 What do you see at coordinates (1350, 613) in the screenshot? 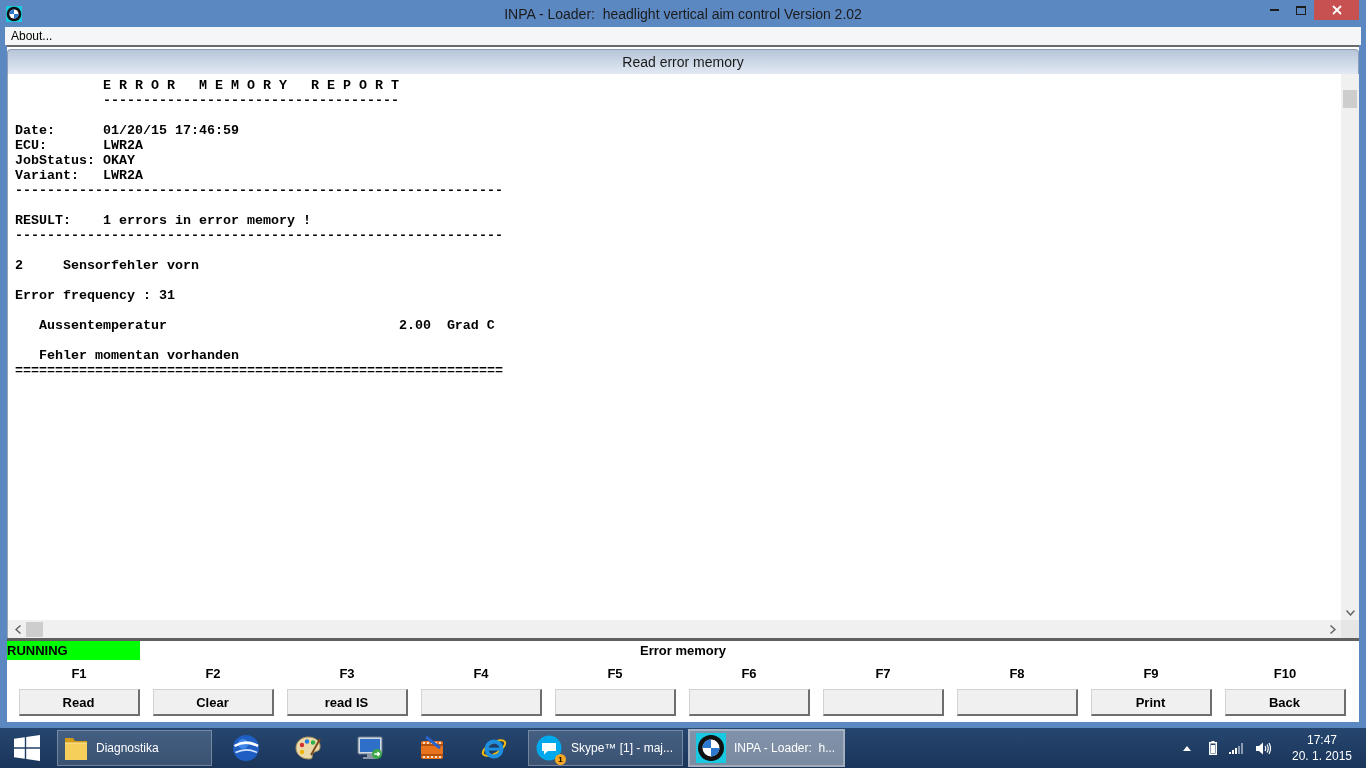
I see `chevron-down-icon` at bounding box center [1350, 613].